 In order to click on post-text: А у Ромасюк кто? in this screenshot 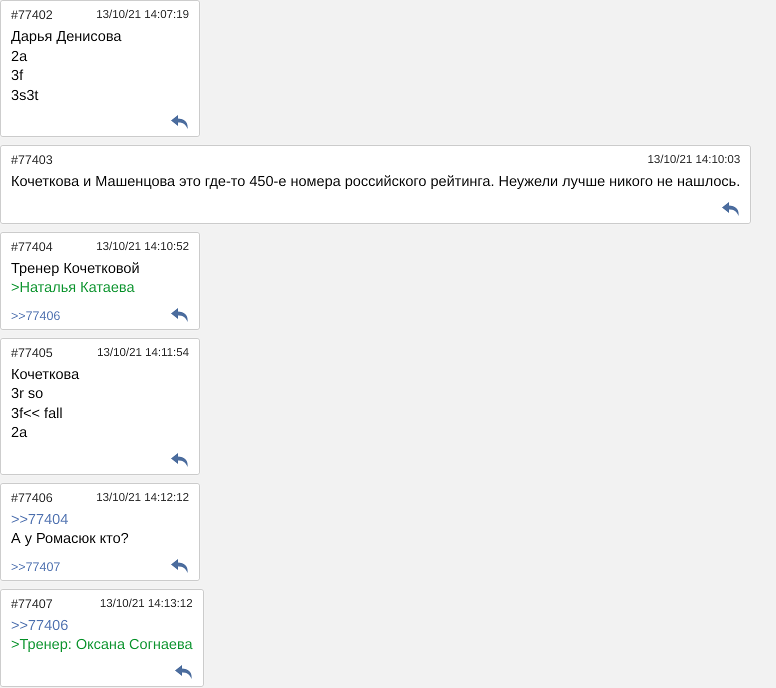, I will do `click(70, 539)`.